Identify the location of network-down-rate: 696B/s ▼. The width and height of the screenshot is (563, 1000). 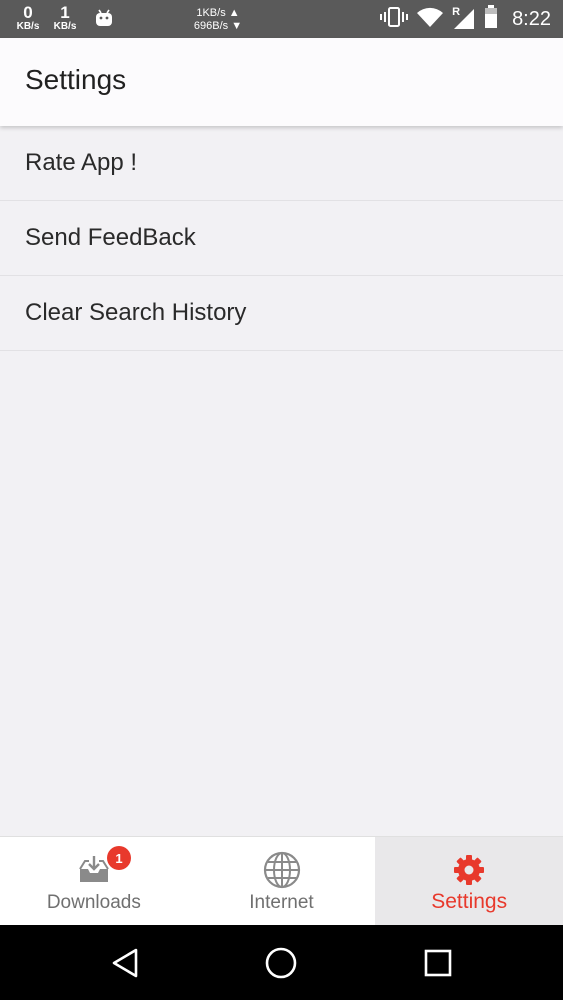
(218, 26).